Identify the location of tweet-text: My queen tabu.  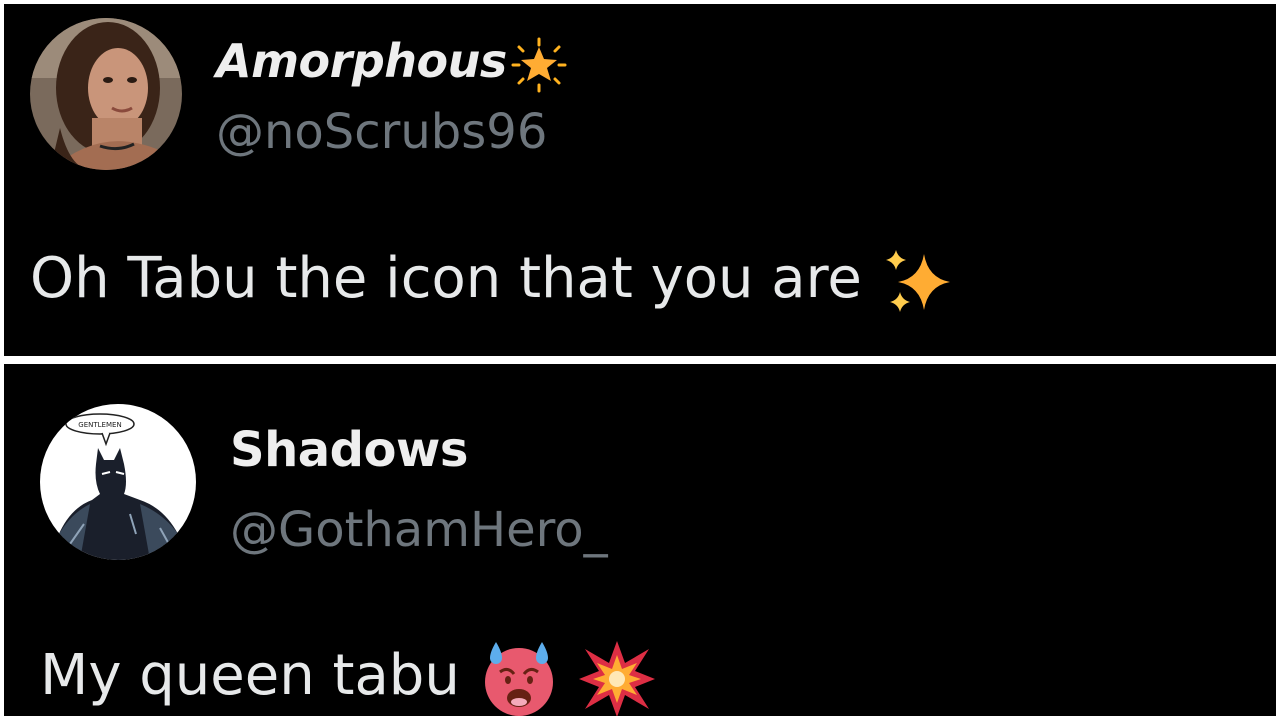
(348, 677).